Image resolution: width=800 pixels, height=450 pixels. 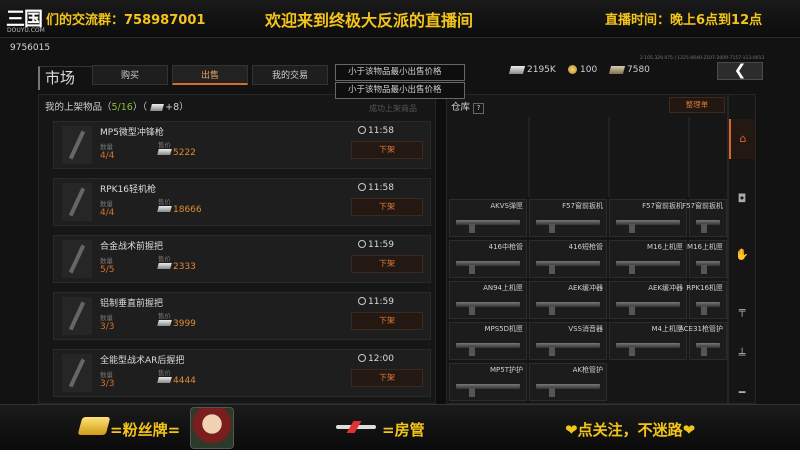 What do you see at coordinates (242, 259) in the screenshot?
I see `listed-item: 合金战术前握把 数量 5/5 售价 2333 11:59 下架` at bounding box center [242, 259].